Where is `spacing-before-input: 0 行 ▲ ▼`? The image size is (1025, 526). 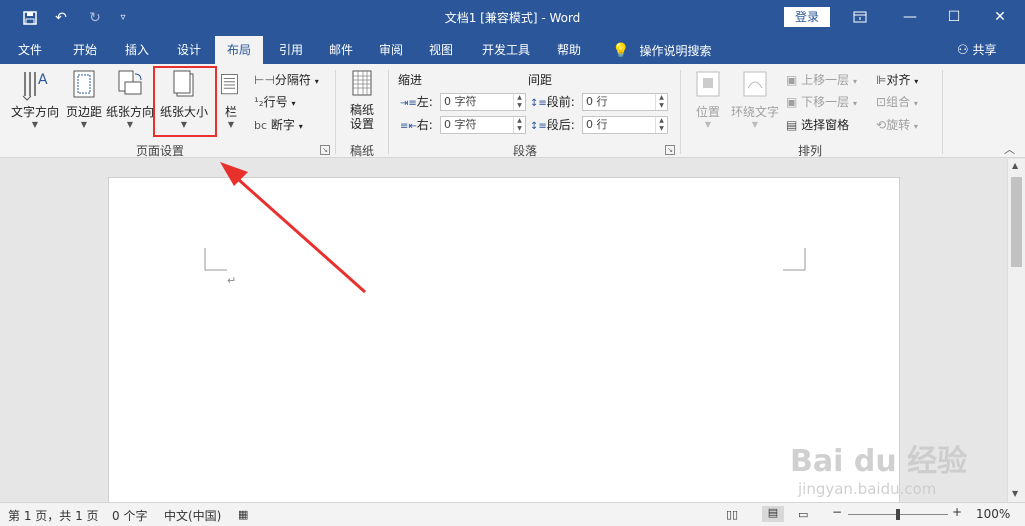
spacing-before-input: 0 行 ▲ ▼ is located at coordinates (625, 102).